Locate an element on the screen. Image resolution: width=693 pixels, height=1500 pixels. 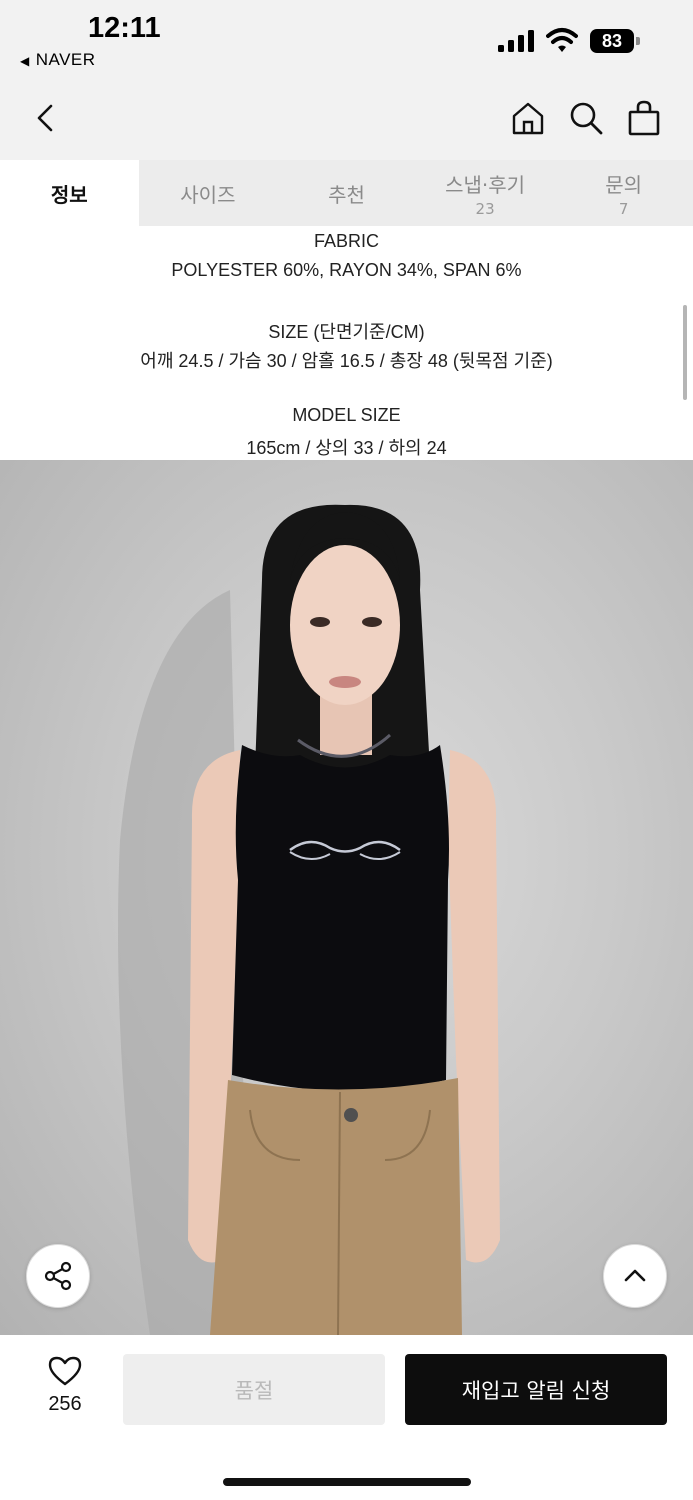
like-count: 256 is located at coordinates (65, 1404).